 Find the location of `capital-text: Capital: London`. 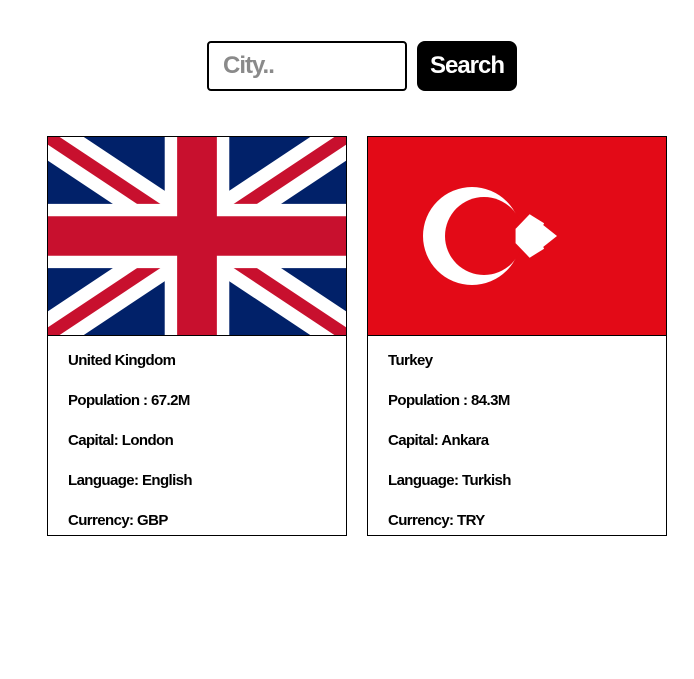

capital-text: Capital: London is located at coordinates (121, 440).